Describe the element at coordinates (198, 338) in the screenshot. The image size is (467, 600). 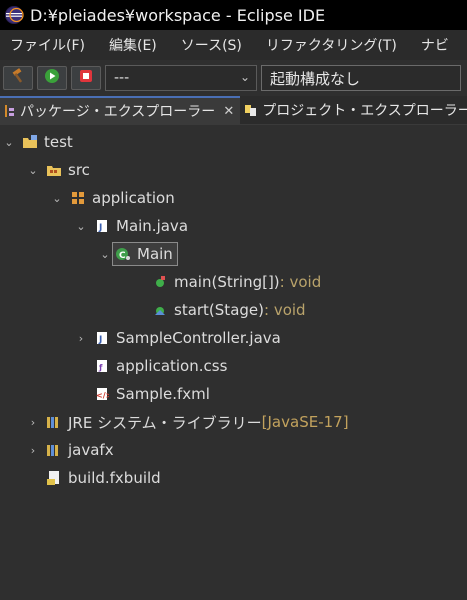
I see `sample-controller-label: SampleController.java` at that location.